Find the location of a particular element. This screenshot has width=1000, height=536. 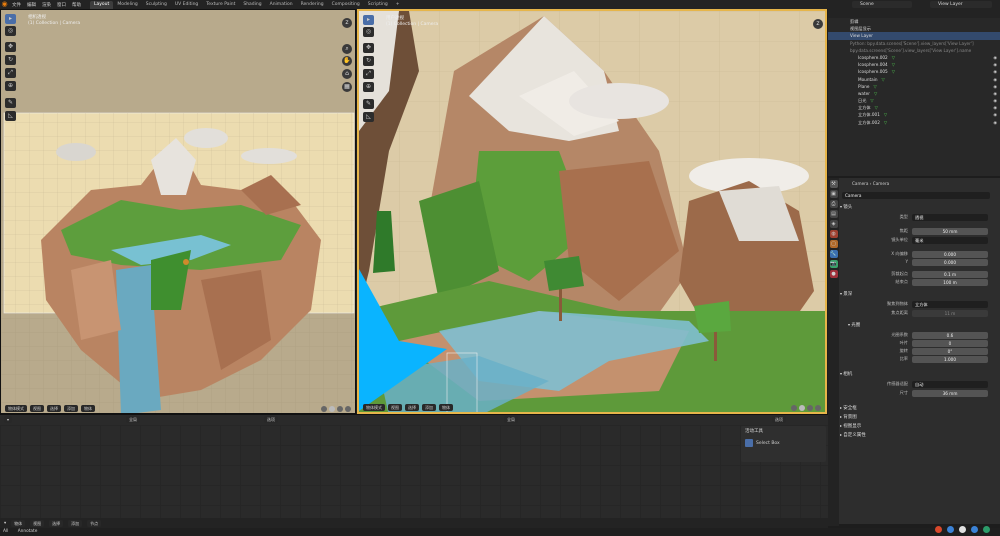

tray-settings-icon is located at coordinates (974, 529).